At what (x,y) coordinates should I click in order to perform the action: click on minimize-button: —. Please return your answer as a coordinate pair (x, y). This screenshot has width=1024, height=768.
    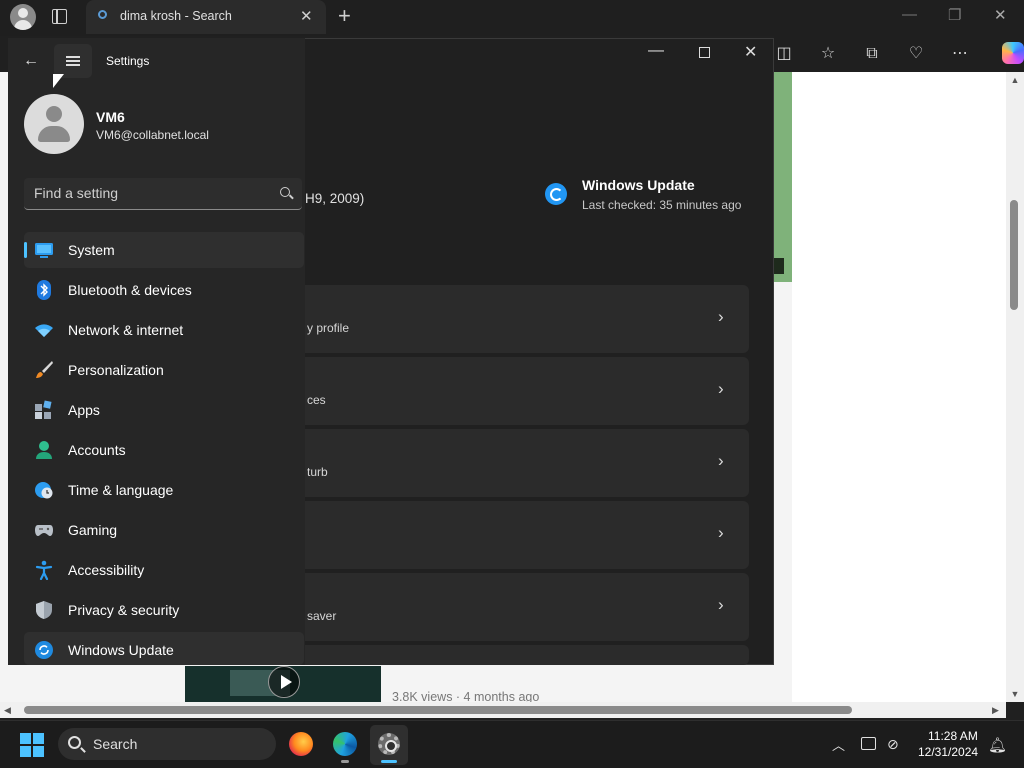
    Looking at the image, I should click on (656, 51).